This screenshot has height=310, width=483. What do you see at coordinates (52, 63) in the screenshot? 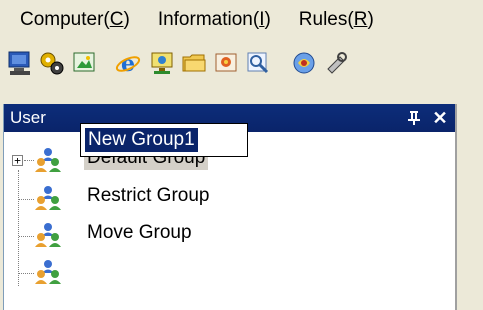
I see `gears-icon` at bounding box center [52, 63].